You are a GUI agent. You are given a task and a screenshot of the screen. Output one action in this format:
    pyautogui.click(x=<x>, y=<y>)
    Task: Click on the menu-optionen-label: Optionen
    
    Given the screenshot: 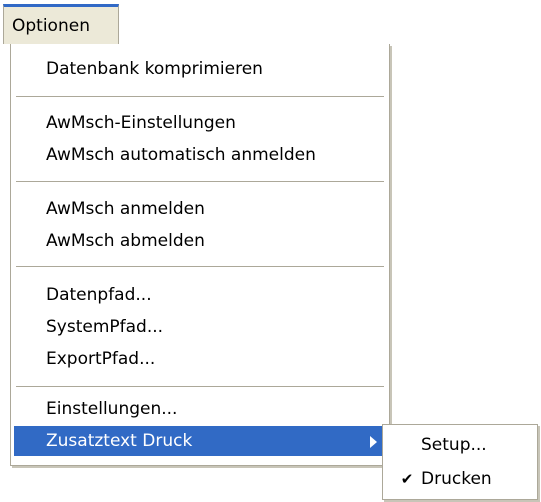 What is the action you would take?
    pyautogui.click(x=51, y=26)
    